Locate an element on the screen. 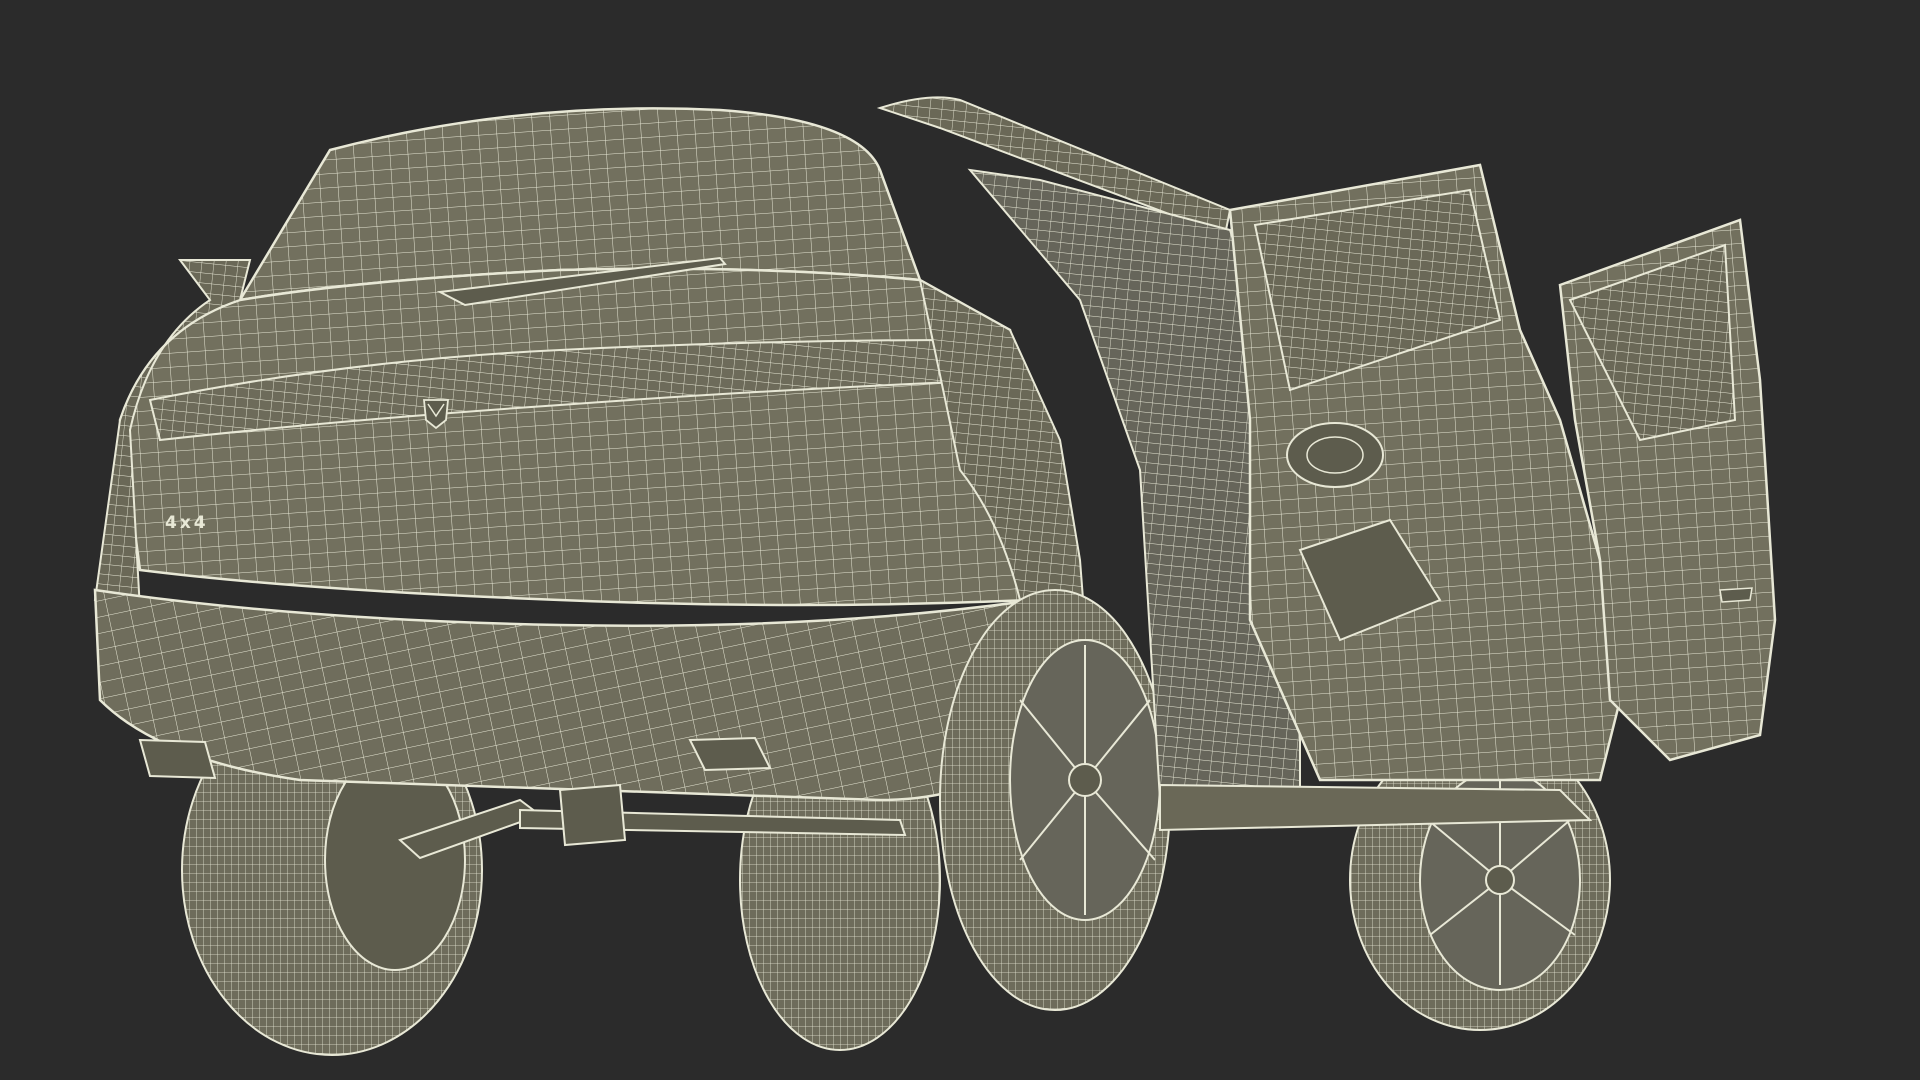 This screenshot has height=1080, width=1920. rear-right-wheel is located at coordinates (1055, 800).